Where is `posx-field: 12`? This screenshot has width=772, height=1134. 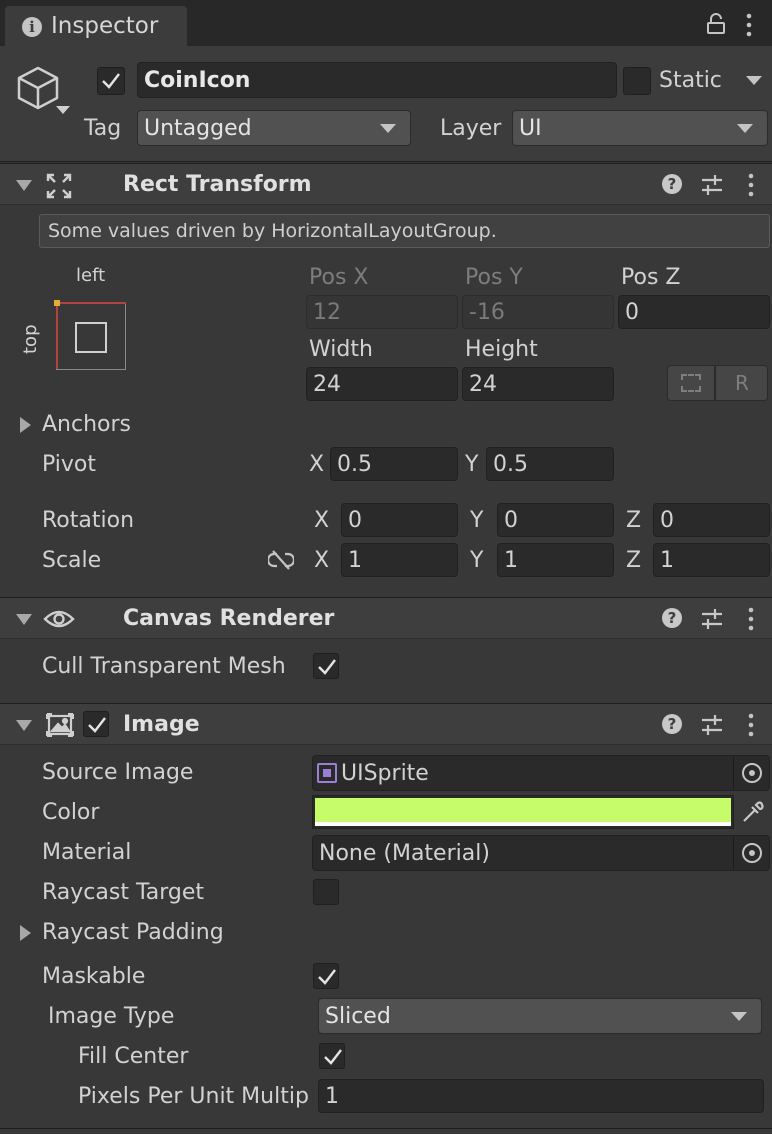 posx-field: 12 is located at coordinates (382, 312).